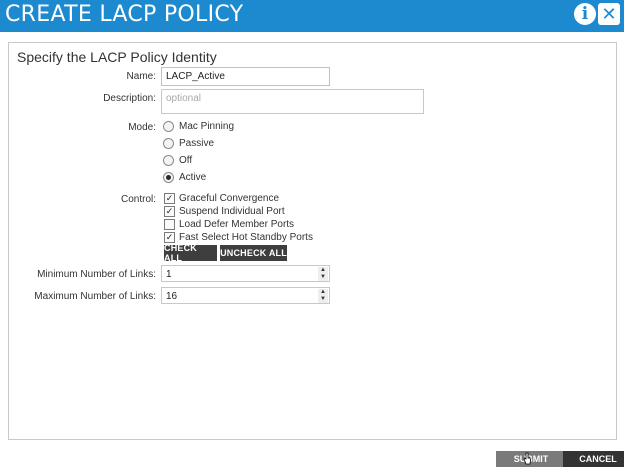  What do you see at coordinates (253, 253) in the screenshot?
I see `uncheck-all-button: UNCHECK ALL` at bounding box center [253, 253].